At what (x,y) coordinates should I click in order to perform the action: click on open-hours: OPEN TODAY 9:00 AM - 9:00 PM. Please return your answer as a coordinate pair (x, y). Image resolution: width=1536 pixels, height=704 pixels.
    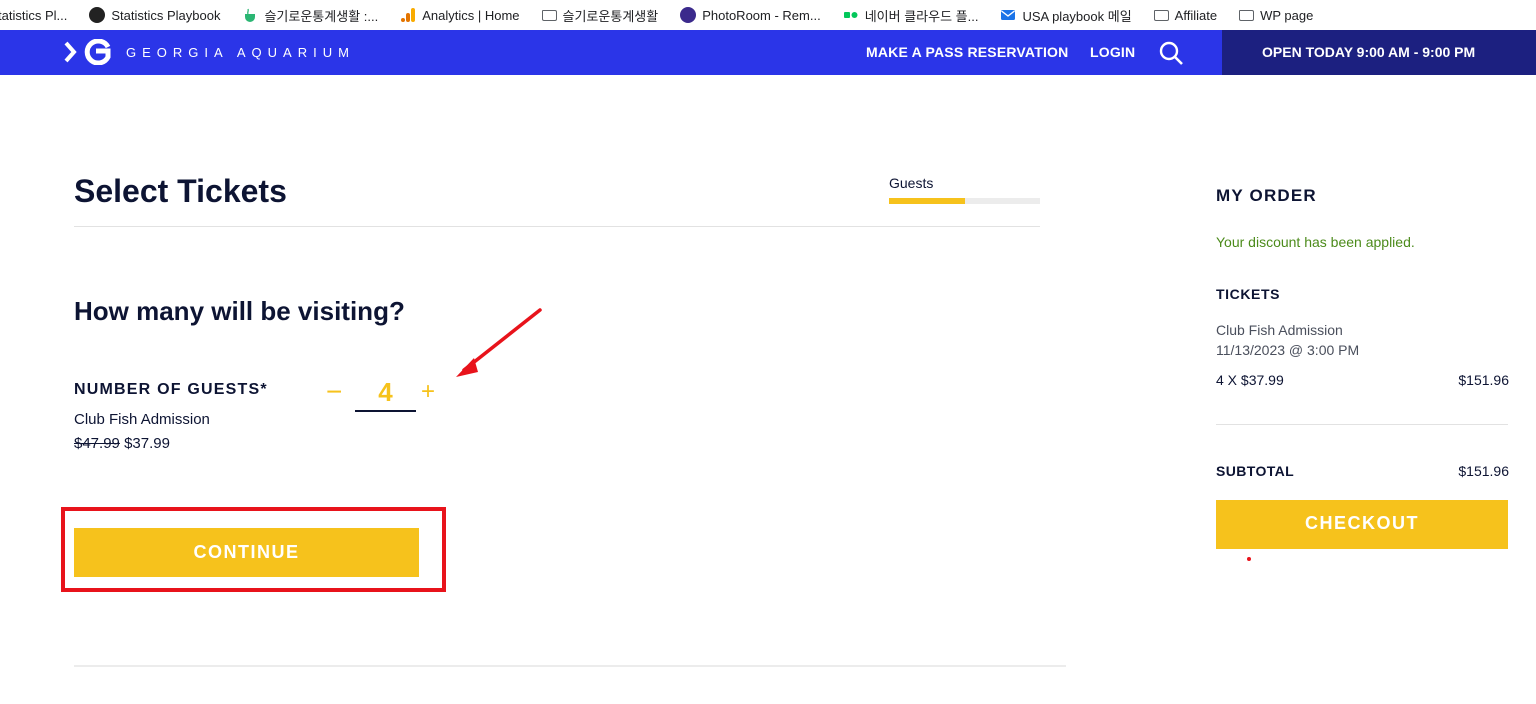
    Looking at the image, I should click on (1379, 52).